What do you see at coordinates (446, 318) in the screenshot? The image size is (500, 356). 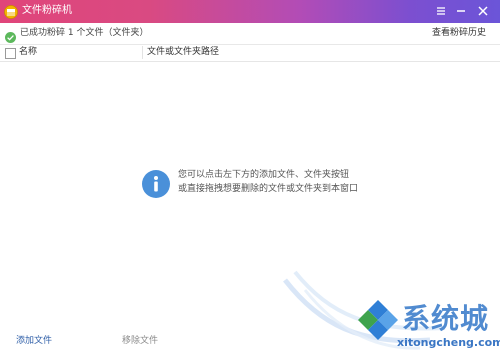 I see `watermark-text-cn: 系统城` at bounding box center [446, 318].